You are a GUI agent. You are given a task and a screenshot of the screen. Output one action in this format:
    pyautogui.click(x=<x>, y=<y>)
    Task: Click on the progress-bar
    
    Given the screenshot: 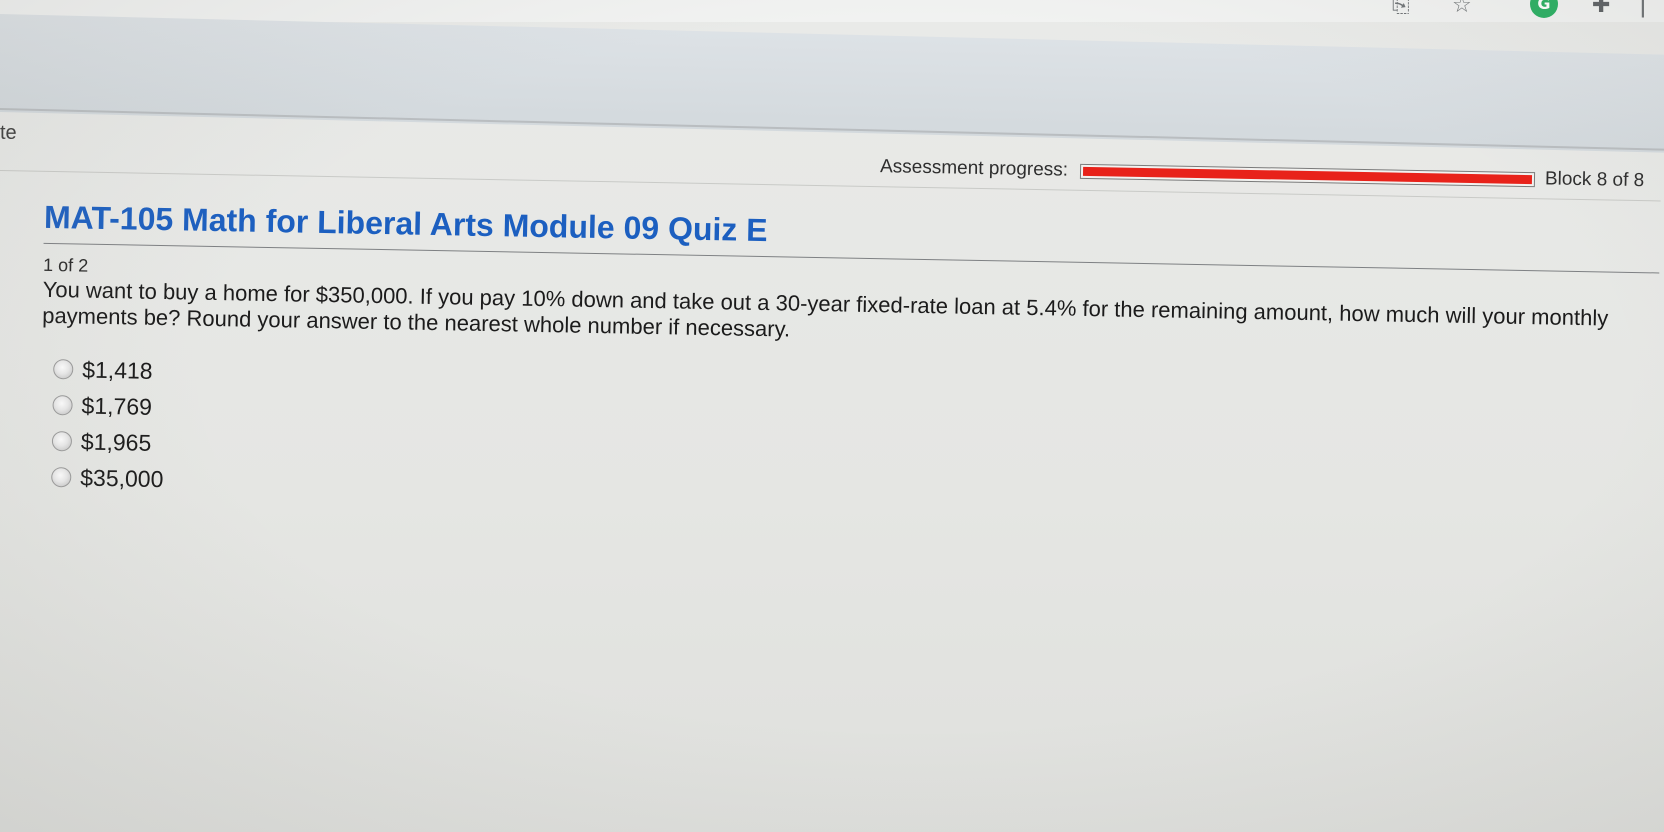 What is the action you would take?
    pyautogui.click(x=1307, y=175)
    